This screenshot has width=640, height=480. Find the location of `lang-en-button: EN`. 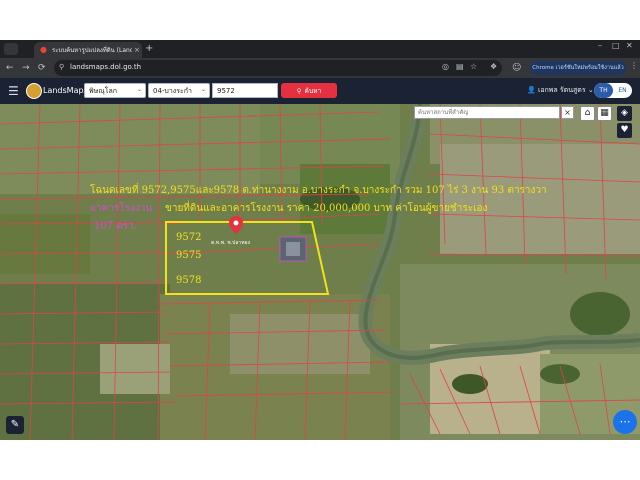

lang-en-button: EN is located at coordinates (622, 90).